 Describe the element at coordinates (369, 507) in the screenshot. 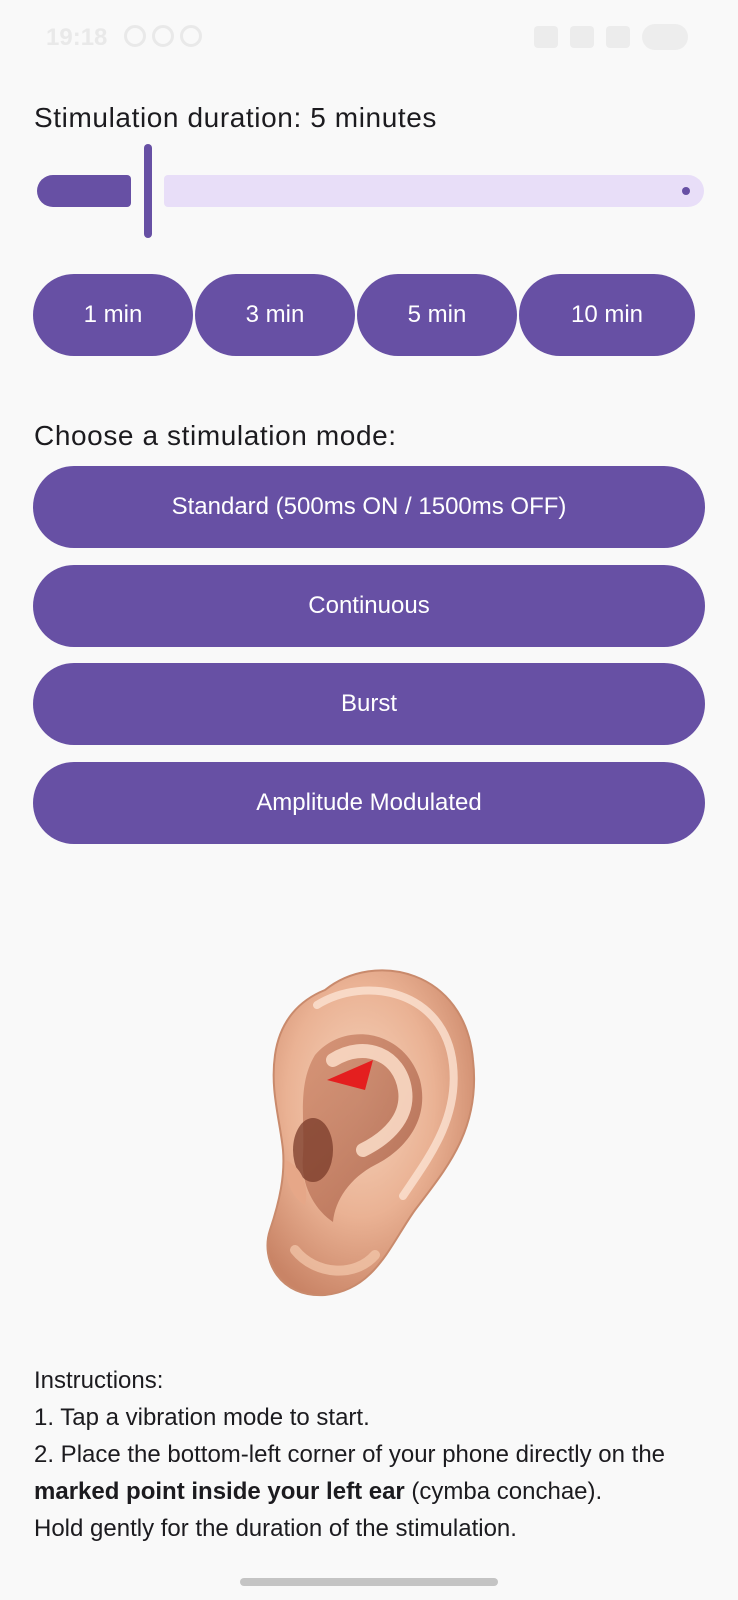

I see `mode-standard-button: Standard (500ms ON / 1500ms OFF)` at that location.